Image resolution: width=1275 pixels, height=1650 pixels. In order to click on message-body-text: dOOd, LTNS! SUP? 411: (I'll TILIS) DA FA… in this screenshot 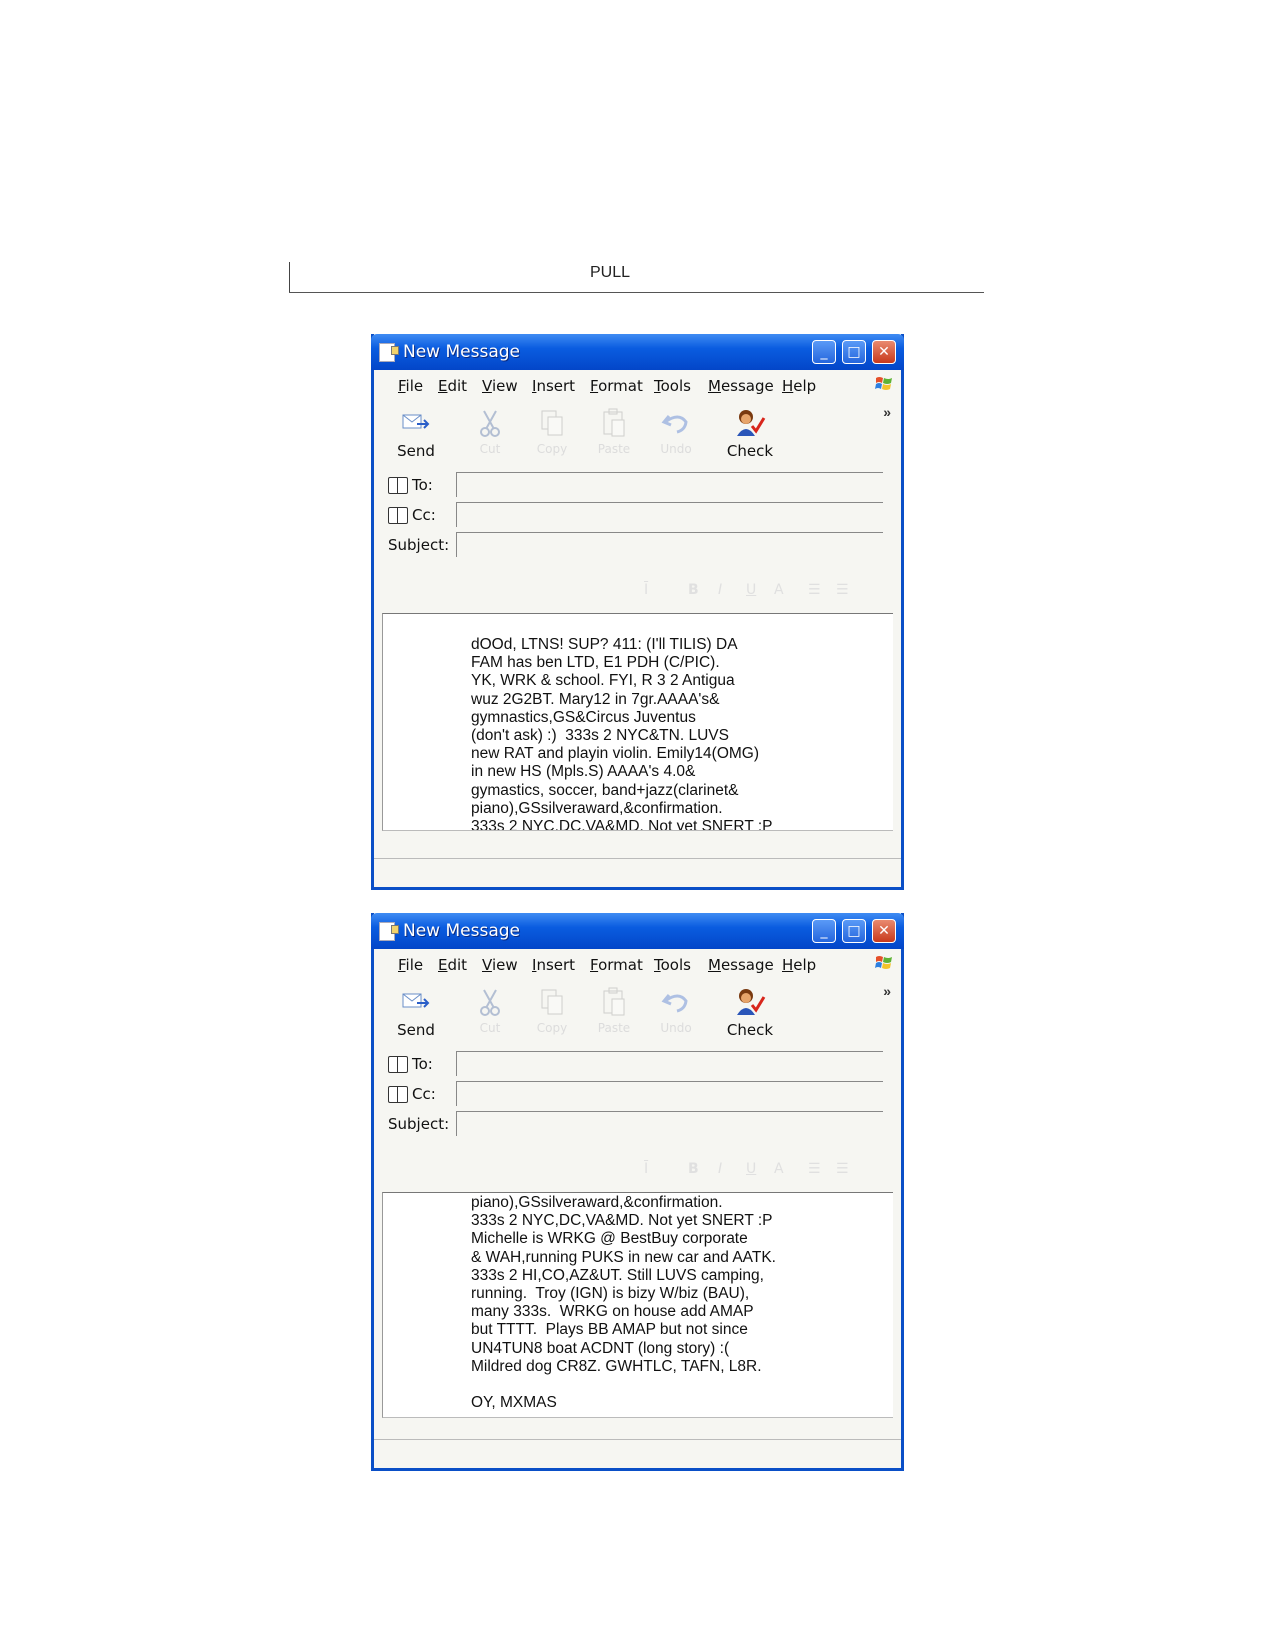, I will do `click(622, 733)`.